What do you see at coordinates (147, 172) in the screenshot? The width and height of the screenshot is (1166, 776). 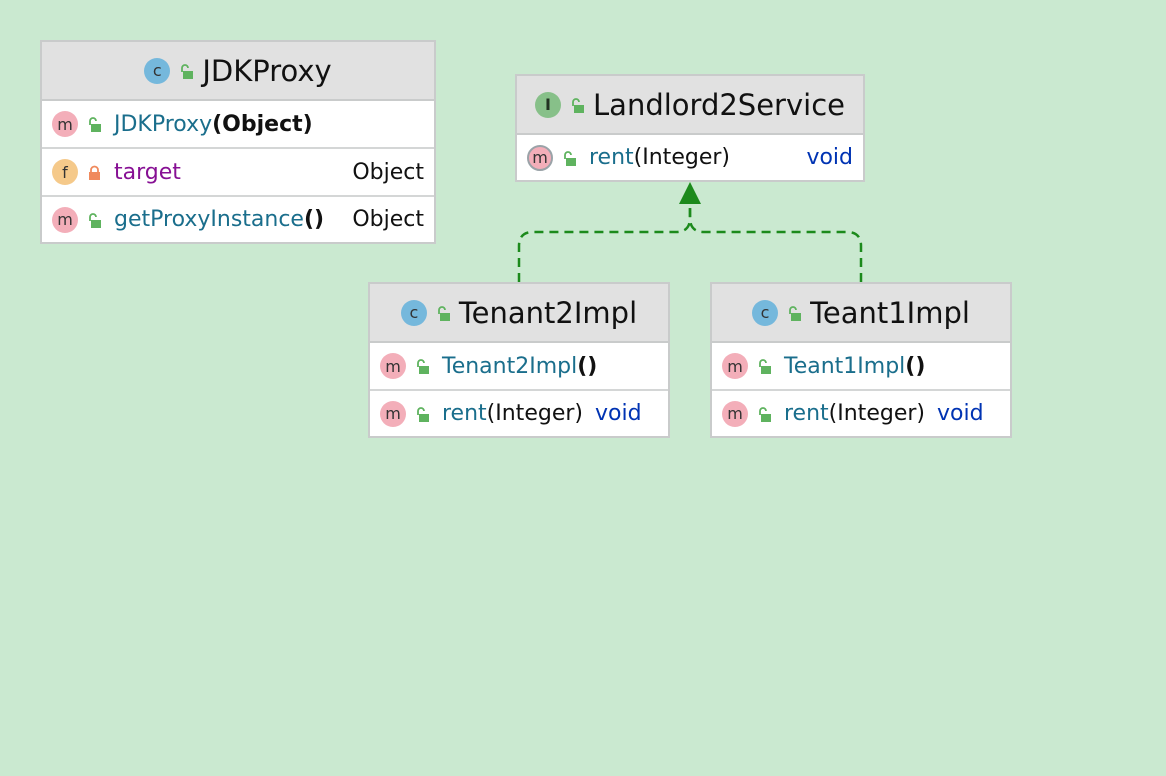 I see `member-name: target` at bounding box center [147, 172].